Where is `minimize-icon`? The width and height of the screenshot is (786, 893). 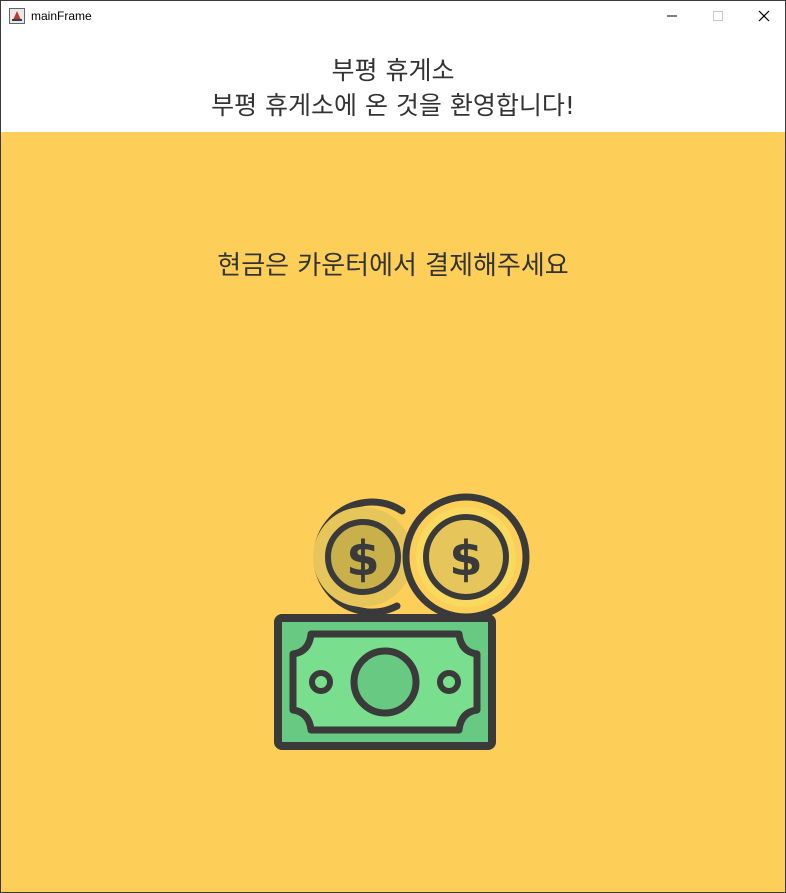
minimize-icon is located at coordinates (672, 16).